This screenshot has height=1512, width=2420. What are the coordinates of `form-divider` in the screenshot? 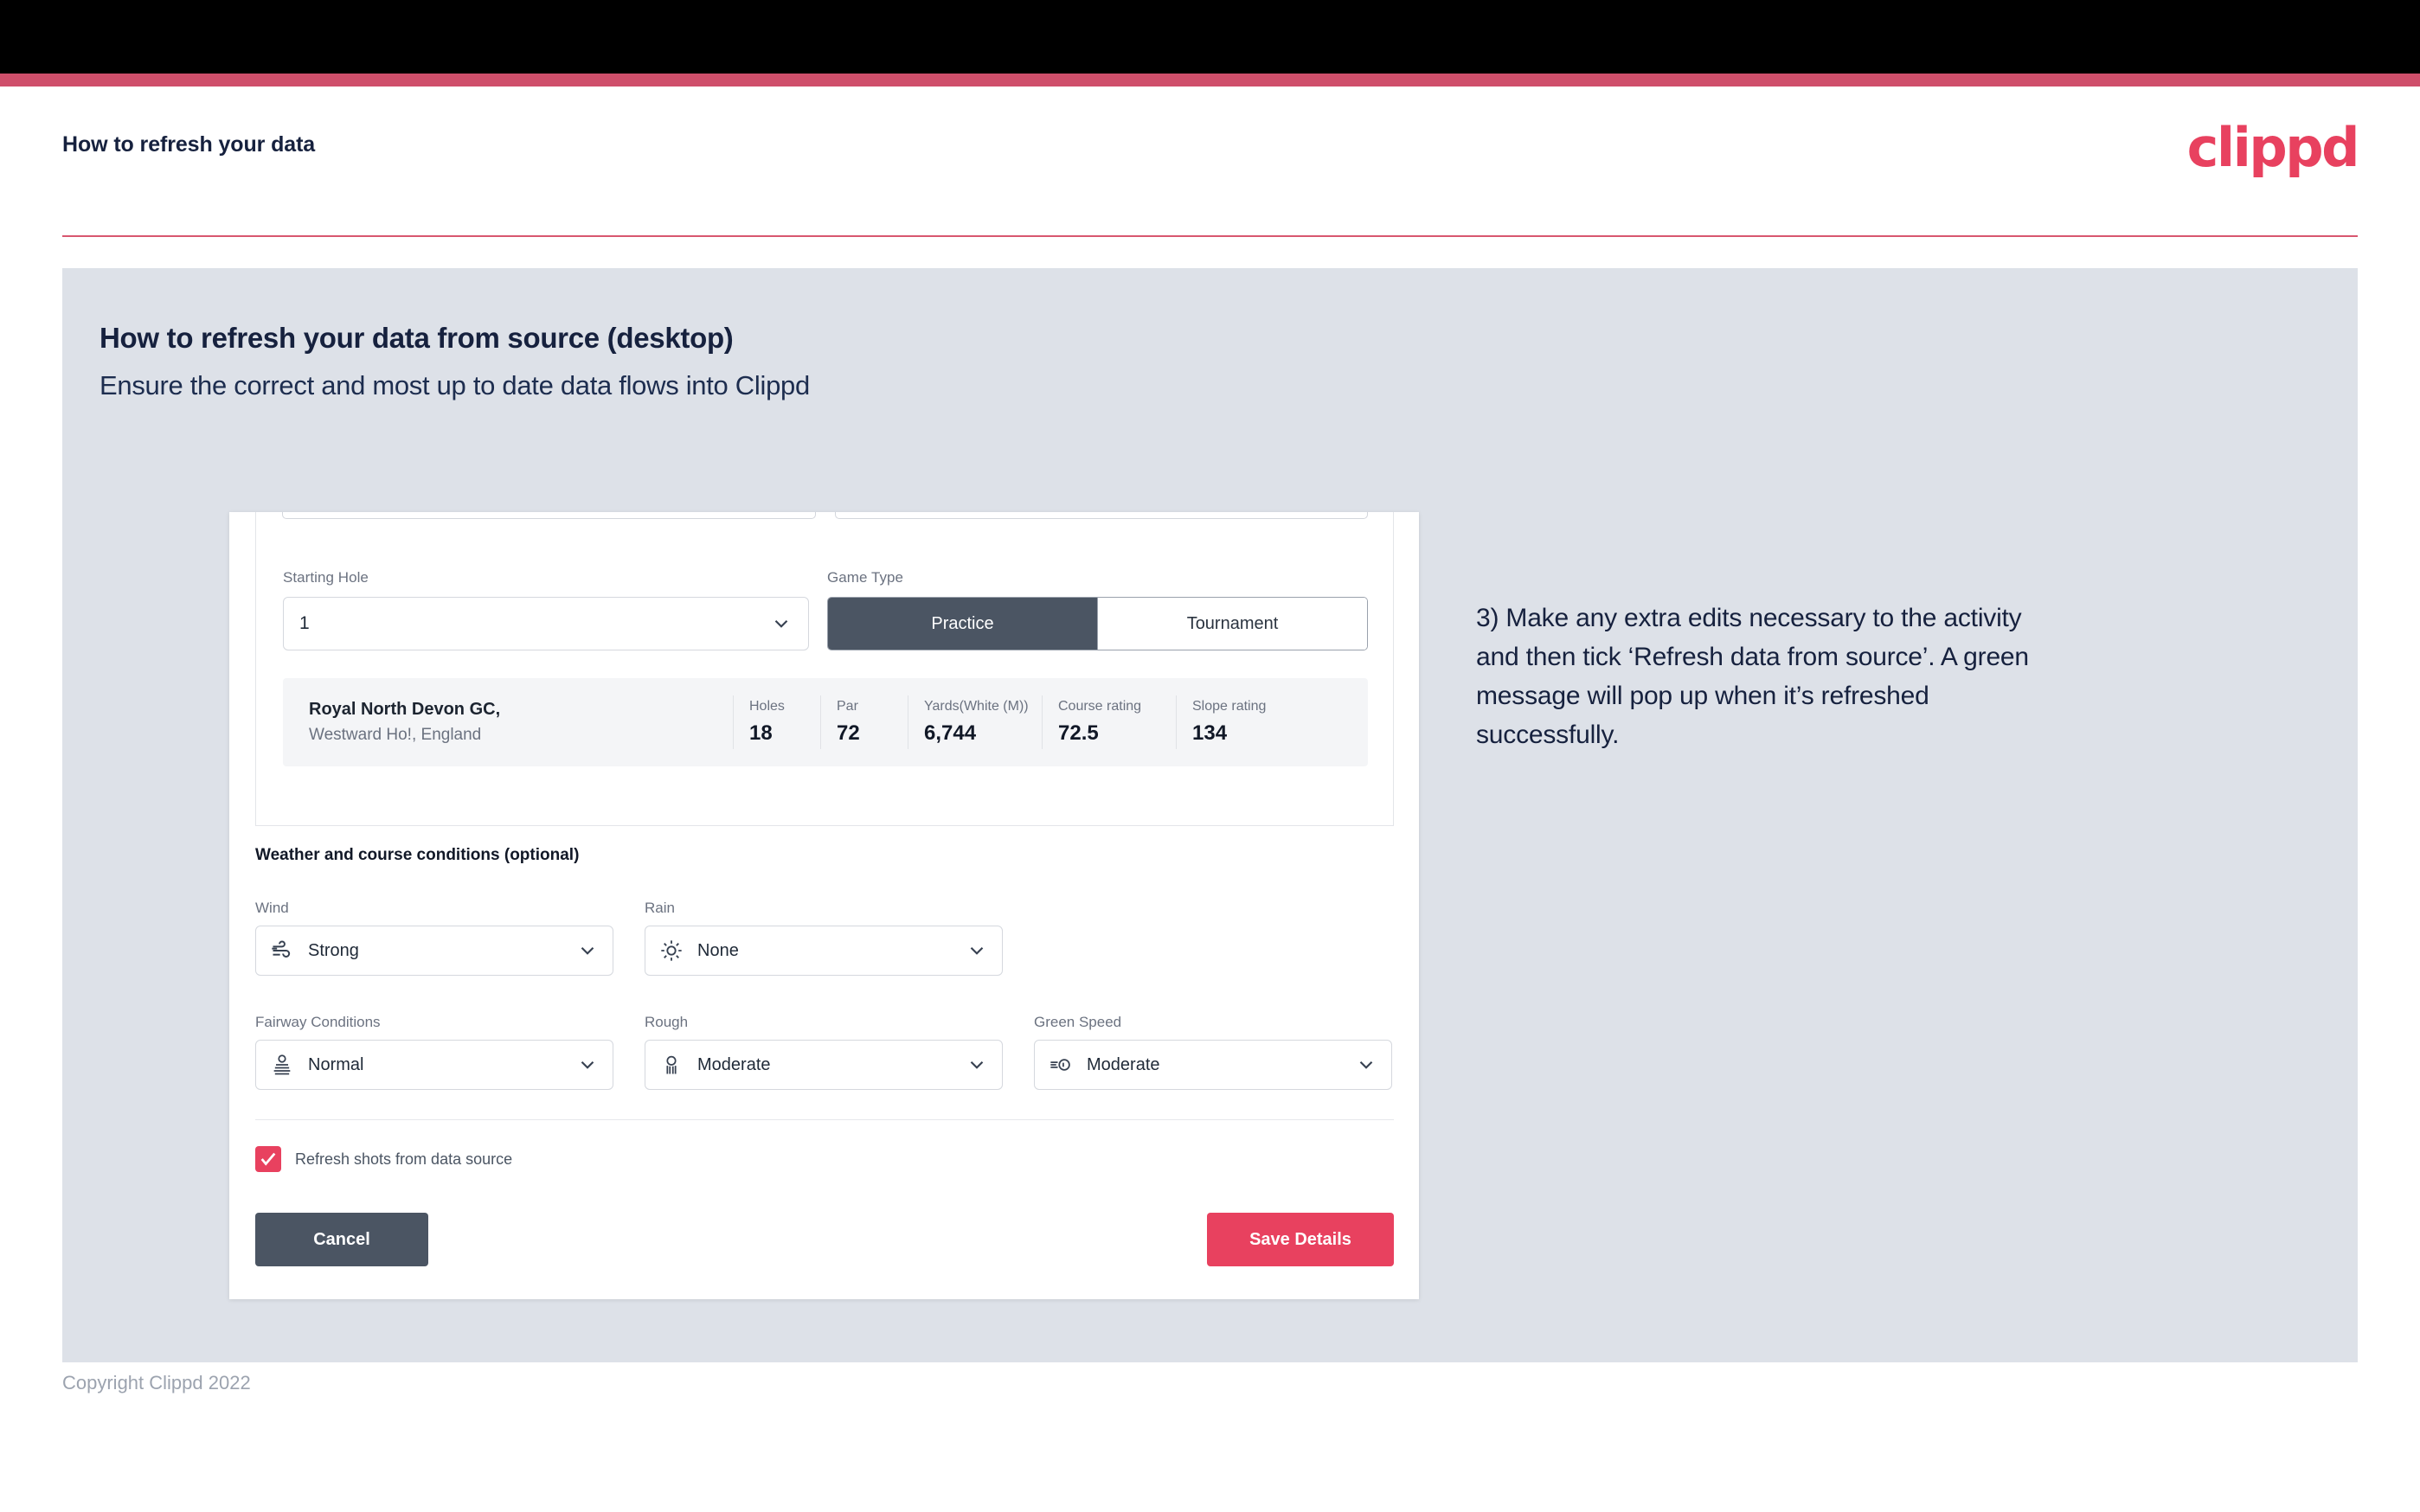 It's located at (824, 1119).